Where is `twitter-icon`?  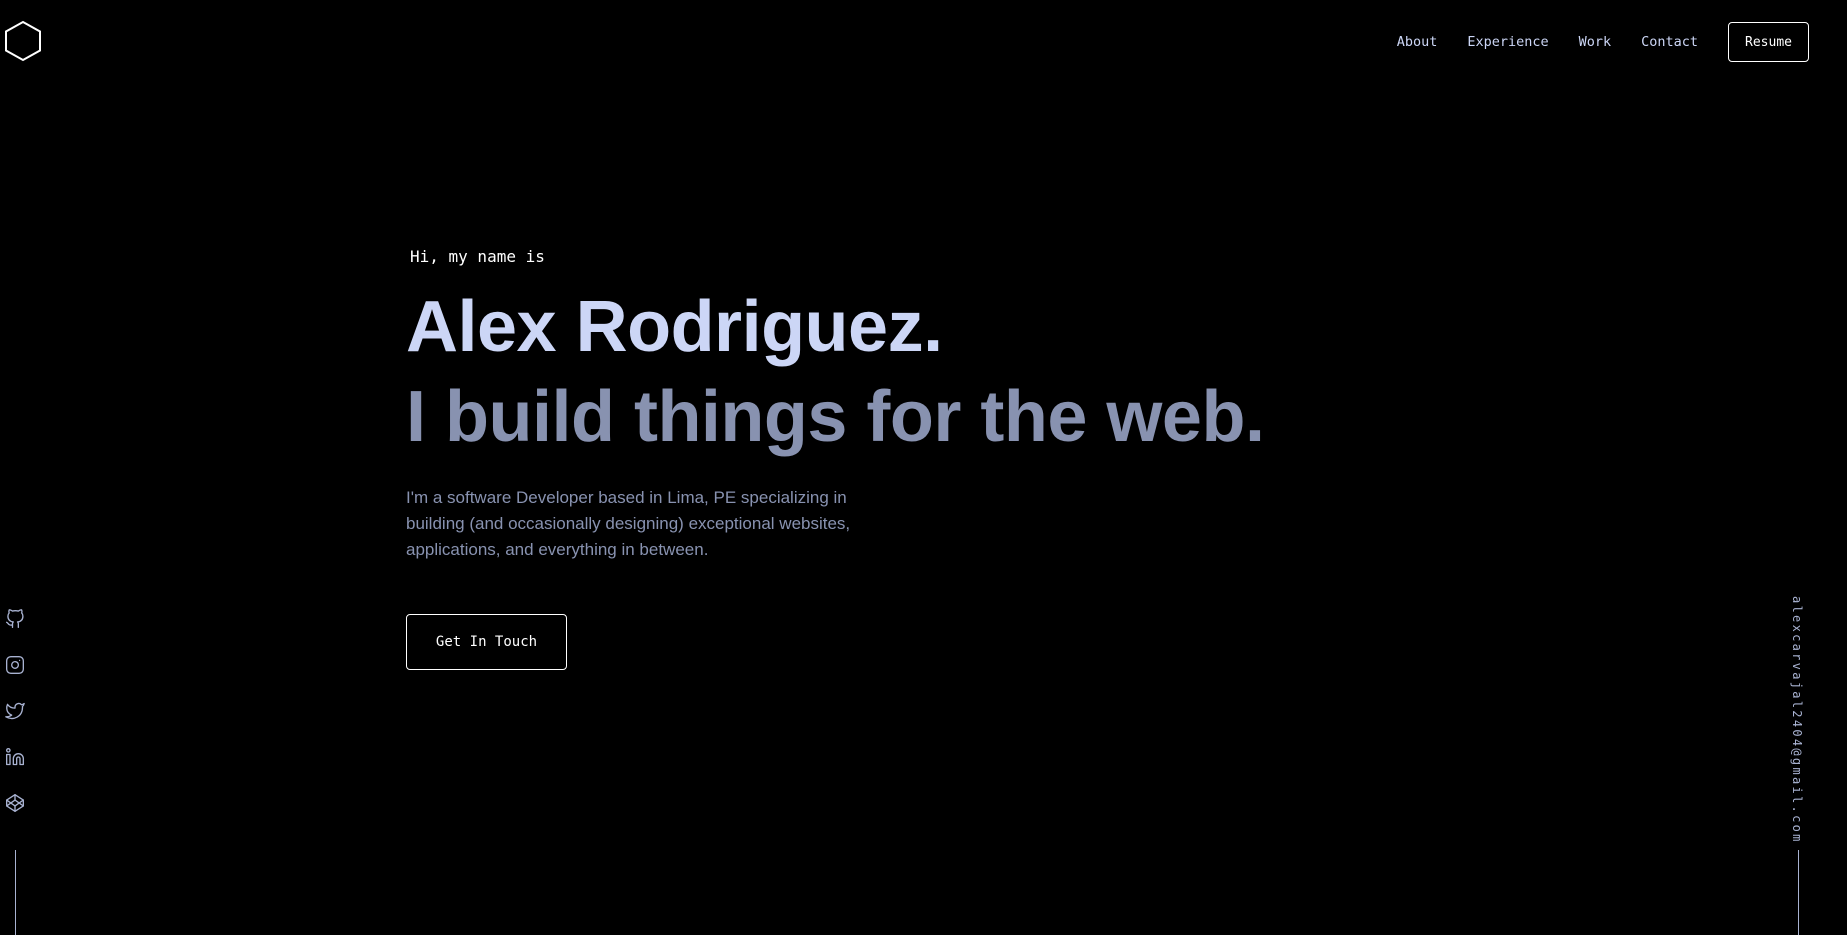
twitter-icon is located at coordinates (15, 711).